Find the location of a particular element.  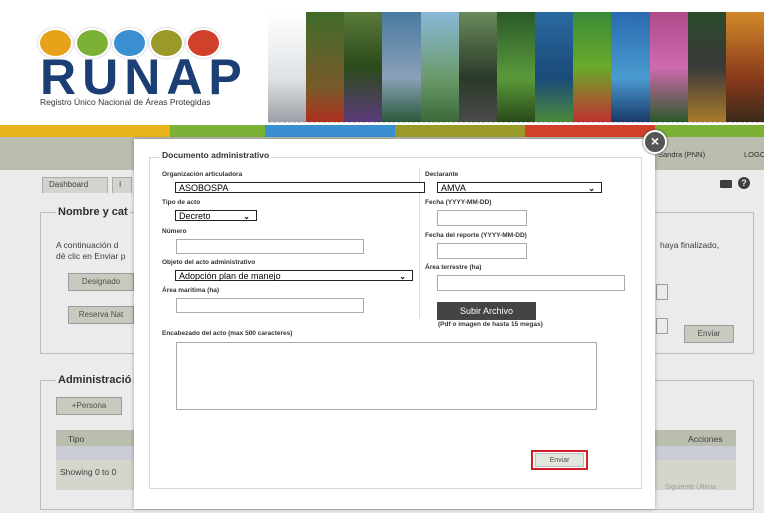

logo-text: RUNAP is located at coordinates (144, 77).